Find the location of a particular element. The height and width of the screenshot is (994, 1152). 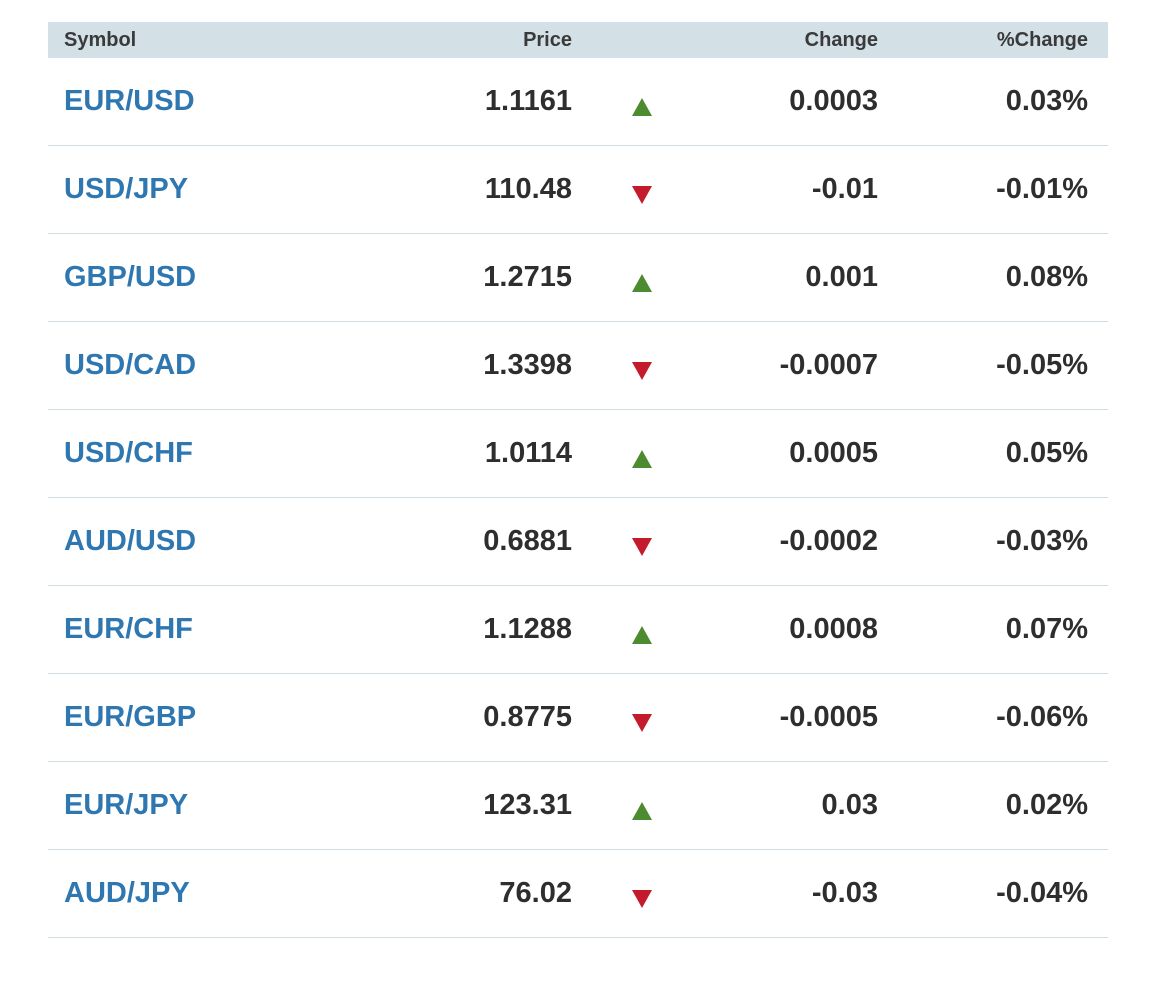

symbol-cell: EUR/GBP is located at coordinates (213, 717).